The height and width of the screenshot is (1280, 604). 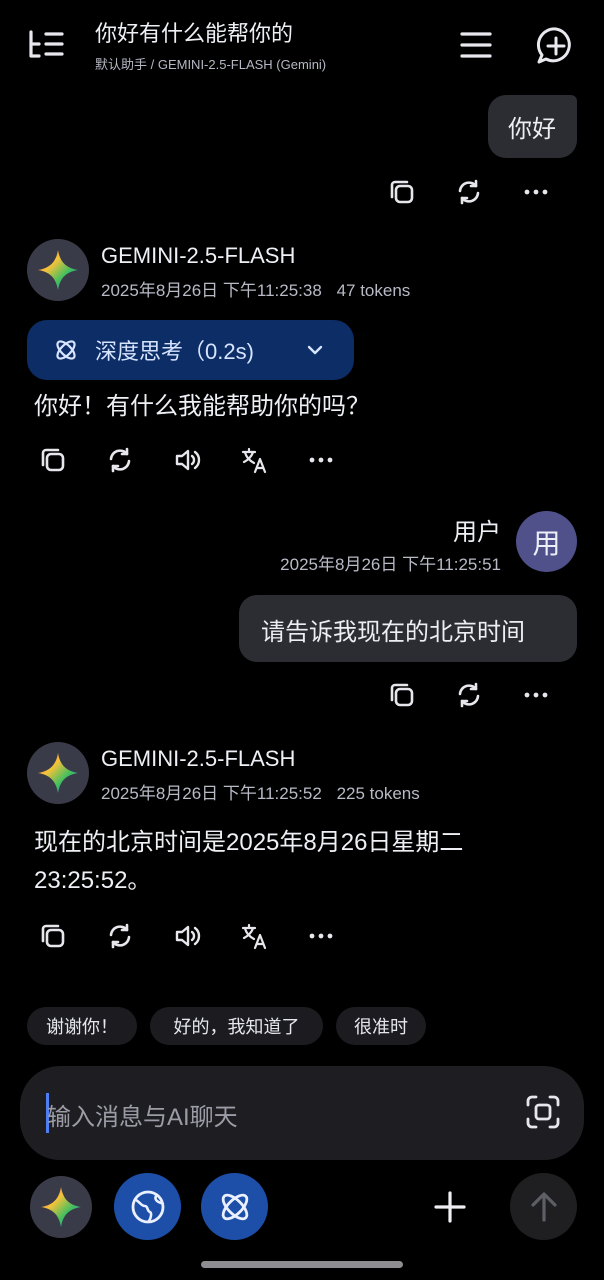 I want to click on user-message-bubble: 请告诉我现在的北京时间, so click(x=408, y=628).